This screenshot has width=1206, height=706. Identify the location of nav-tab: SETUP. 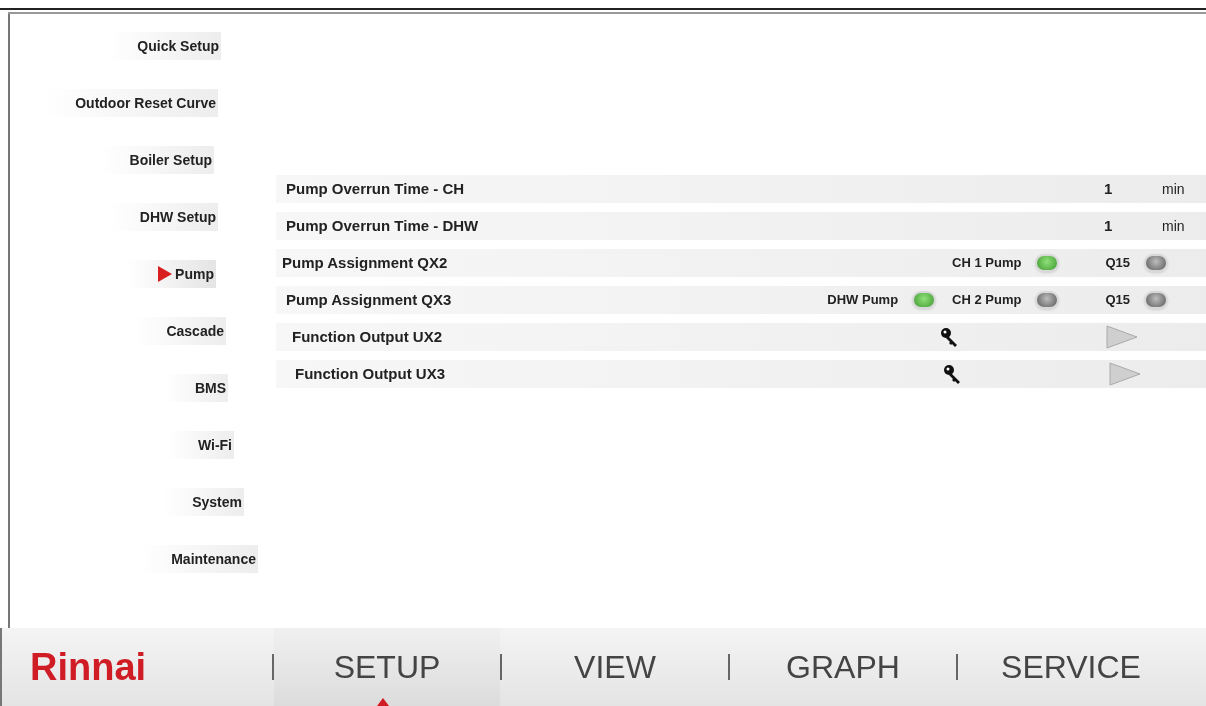
(387, 667).